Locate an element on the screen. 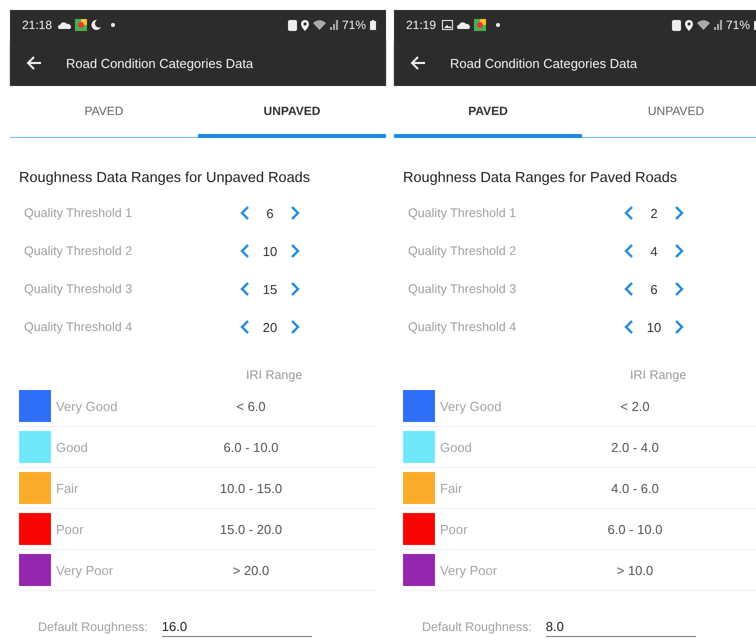  iri-range: 15.0 - 20.0 is located at coordinates (251, 529).